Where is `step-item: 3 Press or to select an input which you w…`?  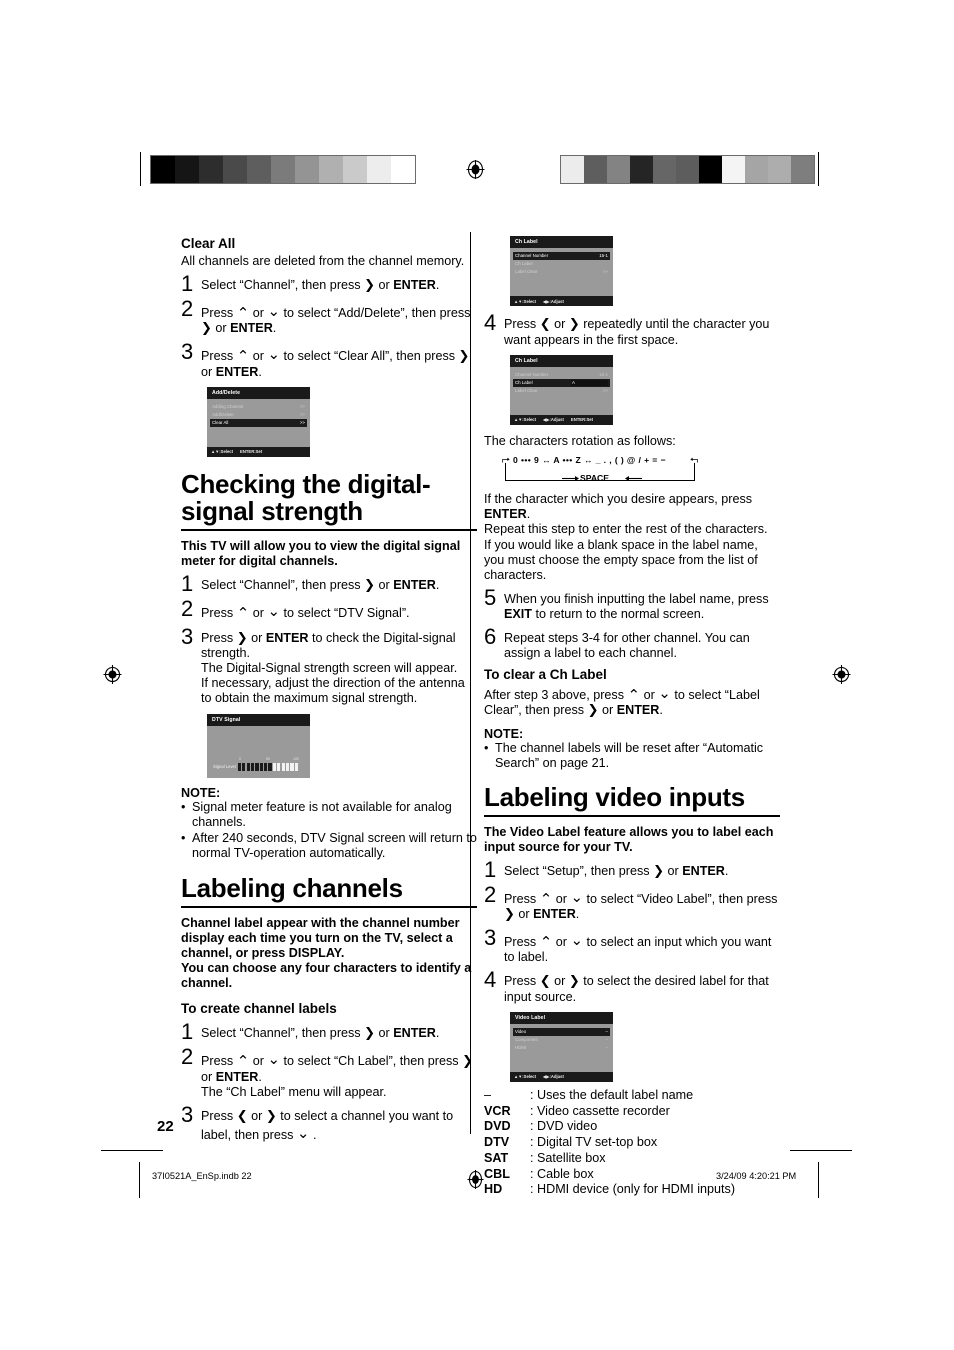
step-item: 3 Press or to select an input which you w… is located at coordinates (632, 945).